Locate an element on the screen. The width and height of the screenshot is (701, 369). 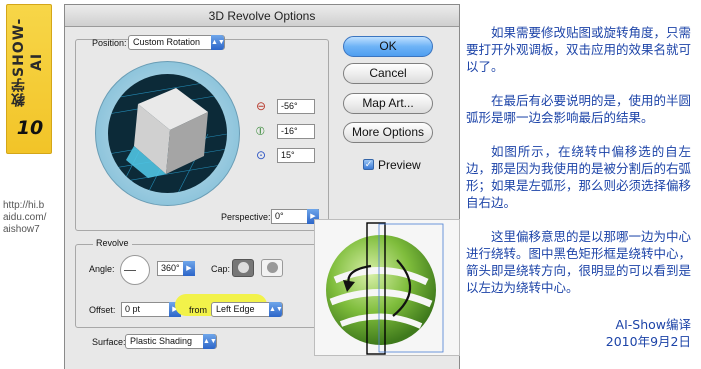
angle-field: 360° ▶ is located at coordinates (176, 268).